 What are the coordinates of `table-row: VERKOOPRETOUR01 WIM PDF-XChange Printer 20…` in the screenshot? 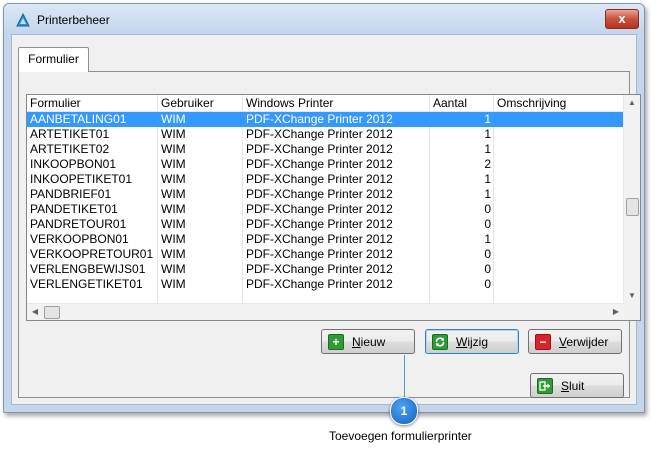 It's located at (326, 254).